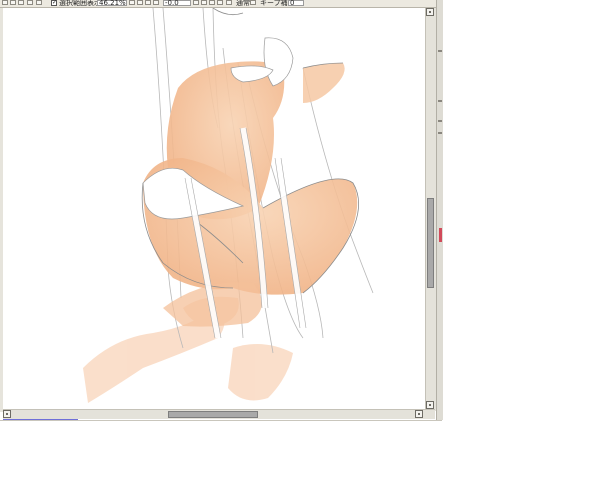  What do you see at coordinates (296, 3) in the screenshot?
I see `stabilizer-field: 0` at bounding box center [296, 3].